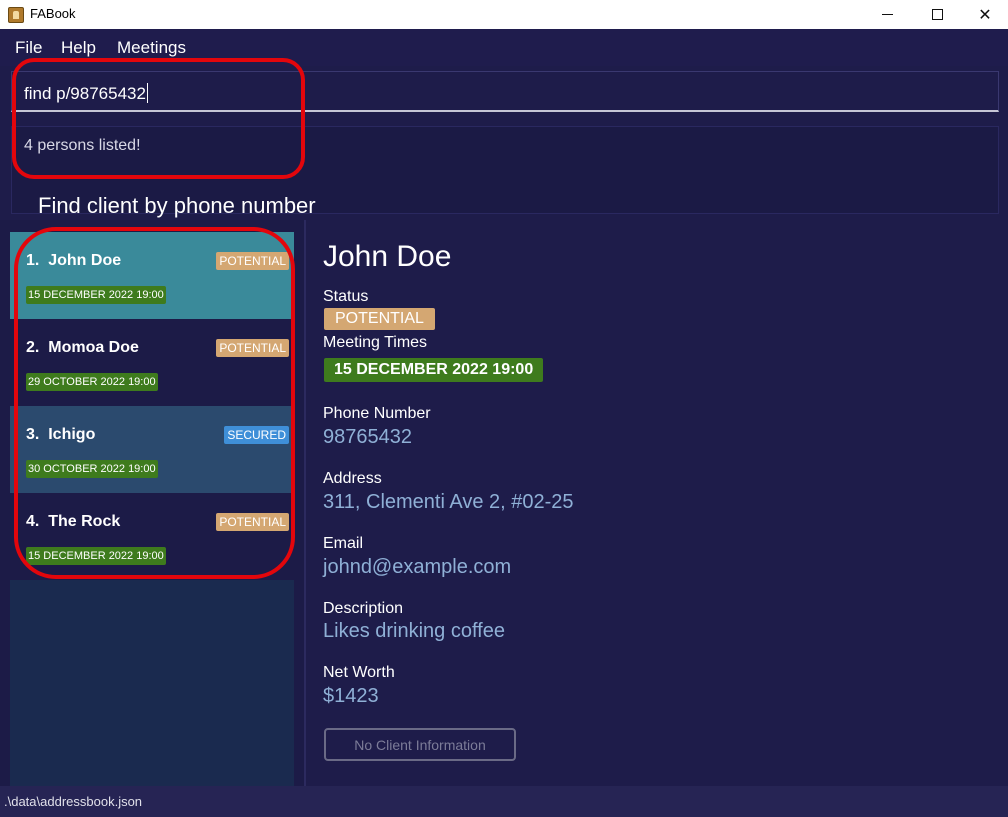  Describe the element at coordinates (53, 13) in the screenshot. I see `window-title: FABook` at that location.